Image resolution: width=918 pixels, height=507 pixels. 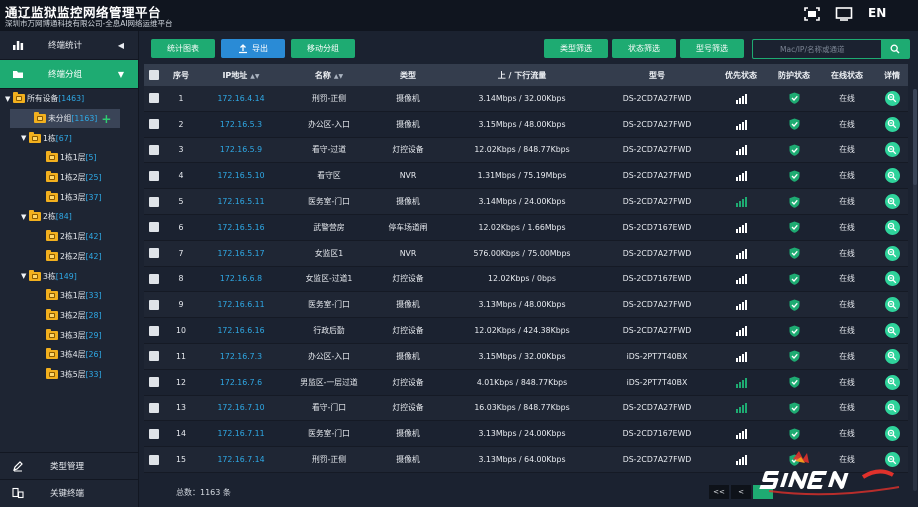 I want to click on sidebar-item-groups: 终端分组 ▼, so click(x=69, y=74).